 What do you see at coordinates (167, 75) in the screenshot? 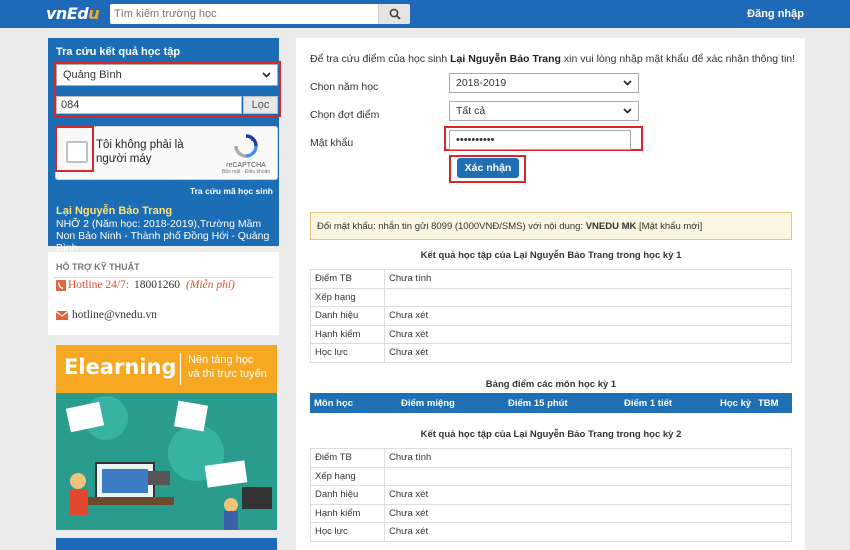
I see `province-select: Quảng Bình` at bounding box center [167, 75].